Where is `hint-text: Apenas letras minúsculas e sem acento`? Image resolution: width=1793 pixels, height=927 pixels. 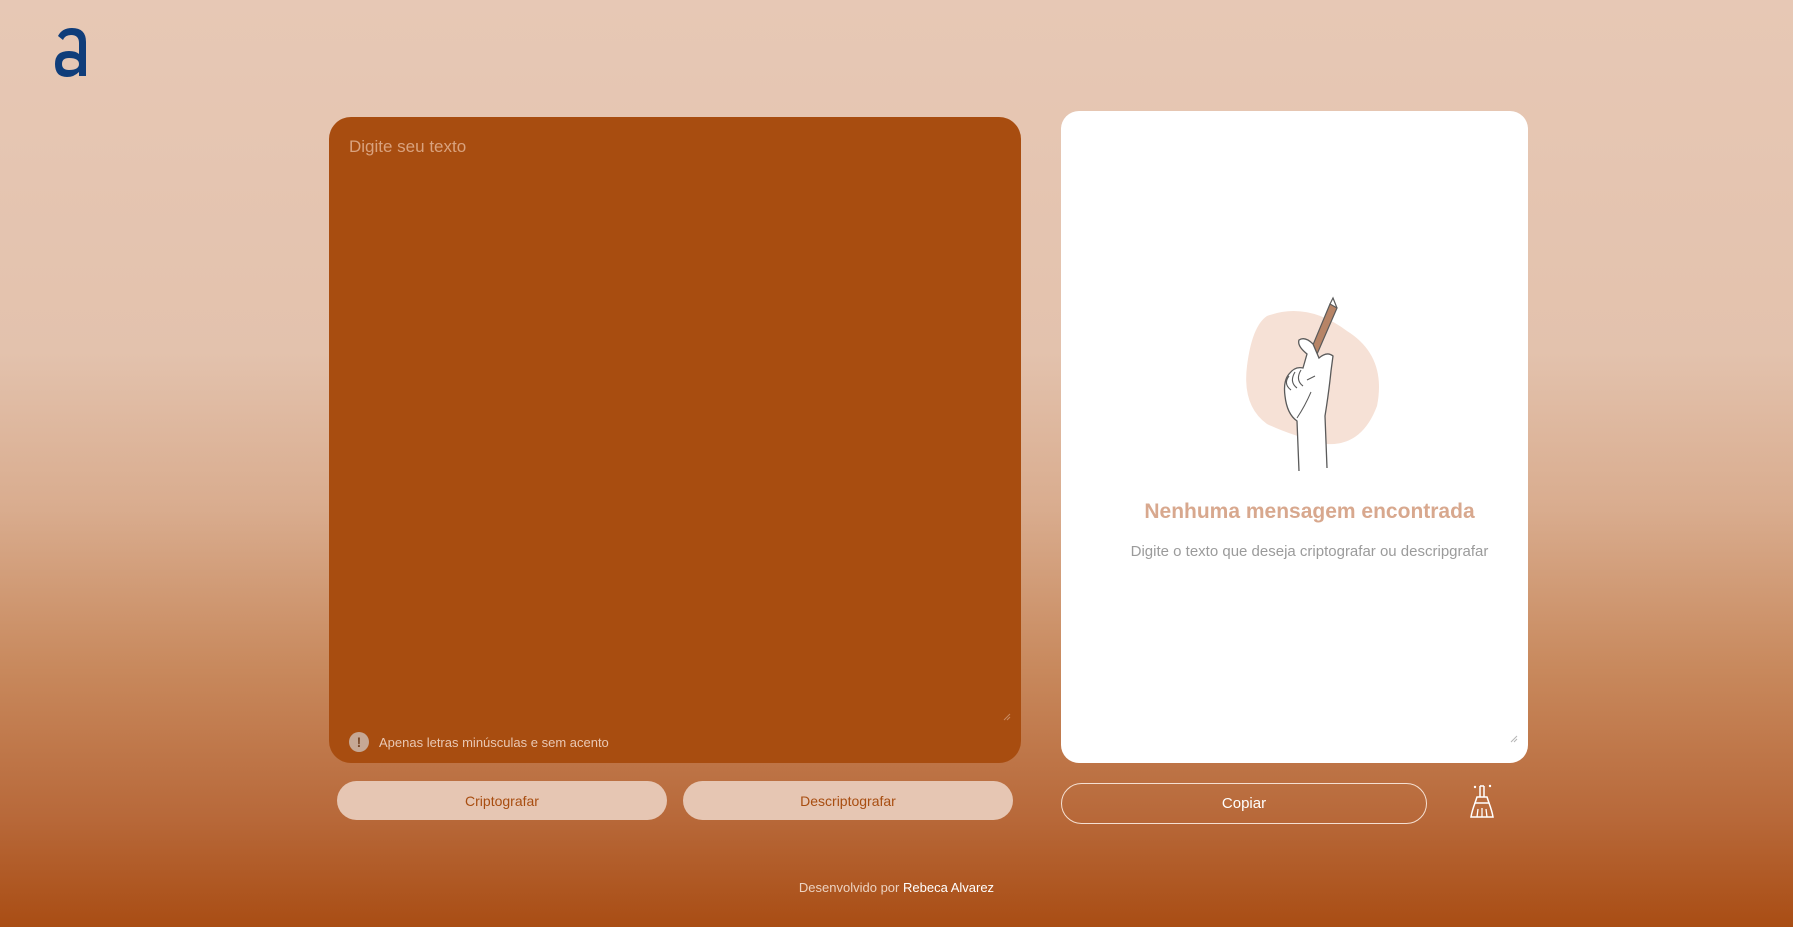 hint-text: Apenas letras minúsculas e sem acento is located at coordinates (494, 742).